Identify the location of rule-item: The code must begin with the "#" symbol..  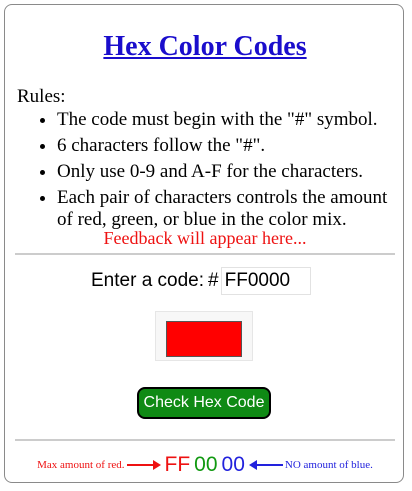
(227, 120).